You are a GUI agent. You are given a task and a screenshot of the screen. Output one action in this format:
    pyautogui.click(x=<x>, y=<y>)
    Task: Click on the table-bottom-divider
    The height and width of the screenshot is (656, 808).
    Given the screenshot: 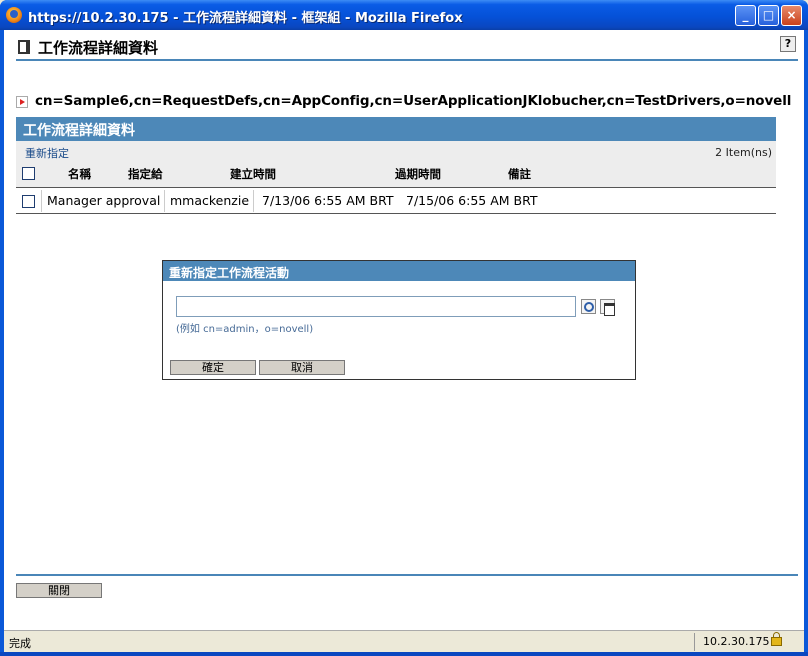 What is the action you would take?
    pyautogui.click(x=396, y=213)
    